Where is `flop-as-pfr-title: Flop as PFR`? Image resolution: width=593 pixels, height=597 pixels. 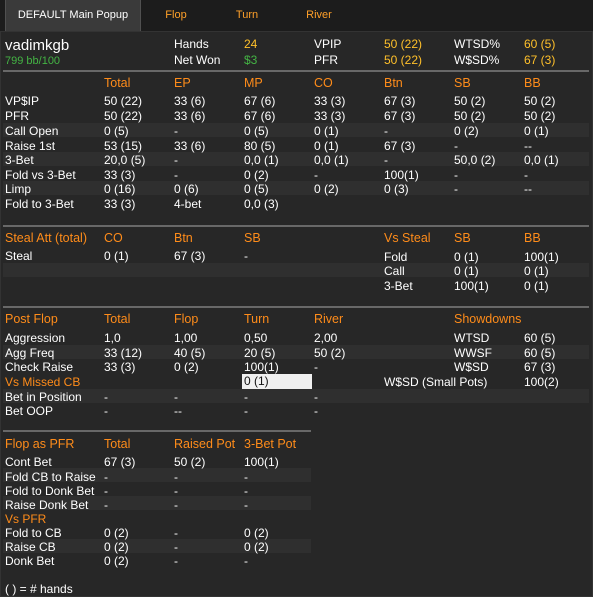 flop-as-pfr-title: Flop as PFR is located at coordinates (40, 444).